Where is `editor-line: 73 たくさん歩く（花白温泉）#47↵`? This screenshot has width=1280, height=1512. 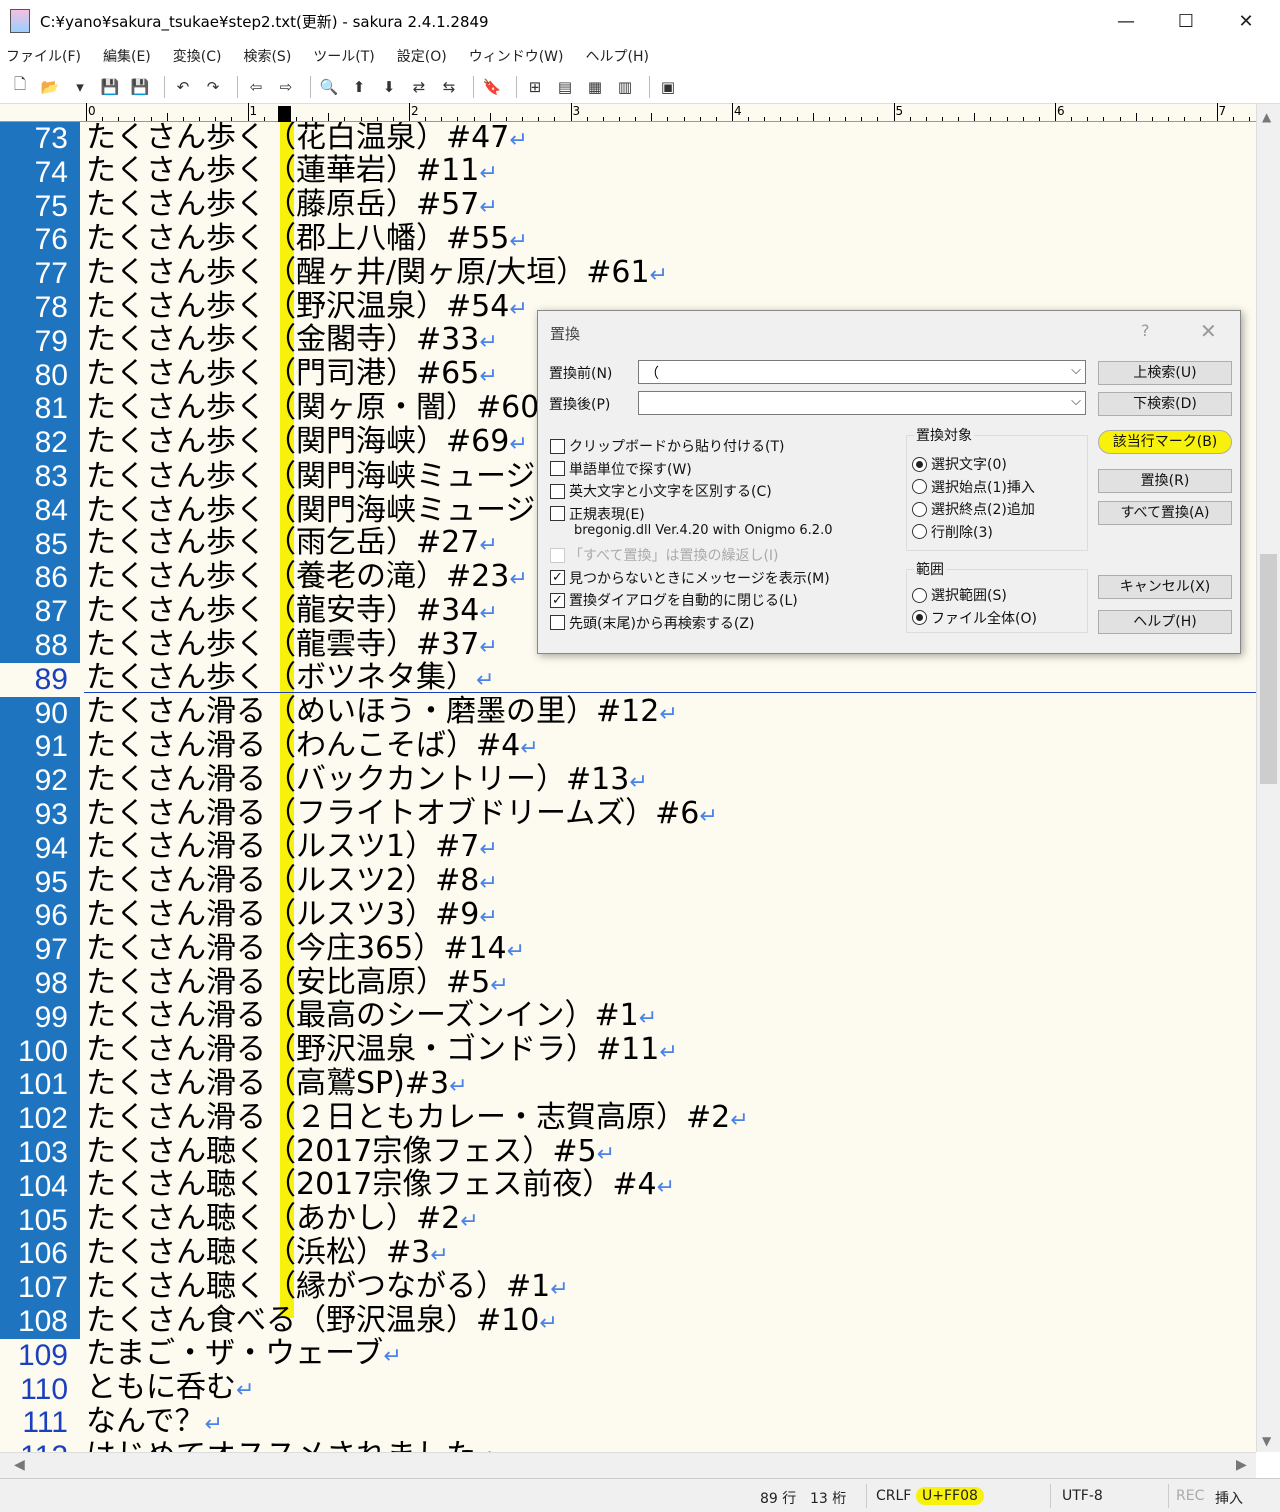
editor-line: 73 たくさん歩く（花白温泉）#47↵ is located at coordinates (628, 139).